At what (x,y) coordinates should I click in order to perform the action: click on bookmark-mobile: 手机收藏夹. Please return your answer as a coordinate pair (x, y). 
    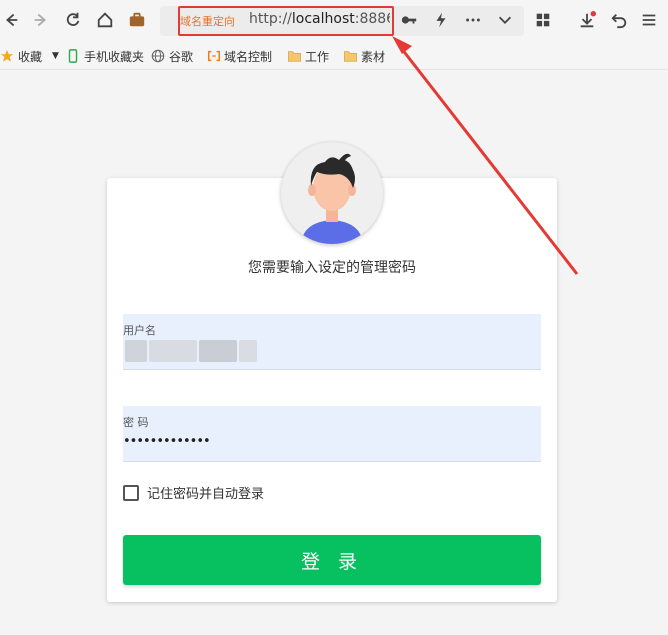
    Looking at the image, I should click on (105, 56).